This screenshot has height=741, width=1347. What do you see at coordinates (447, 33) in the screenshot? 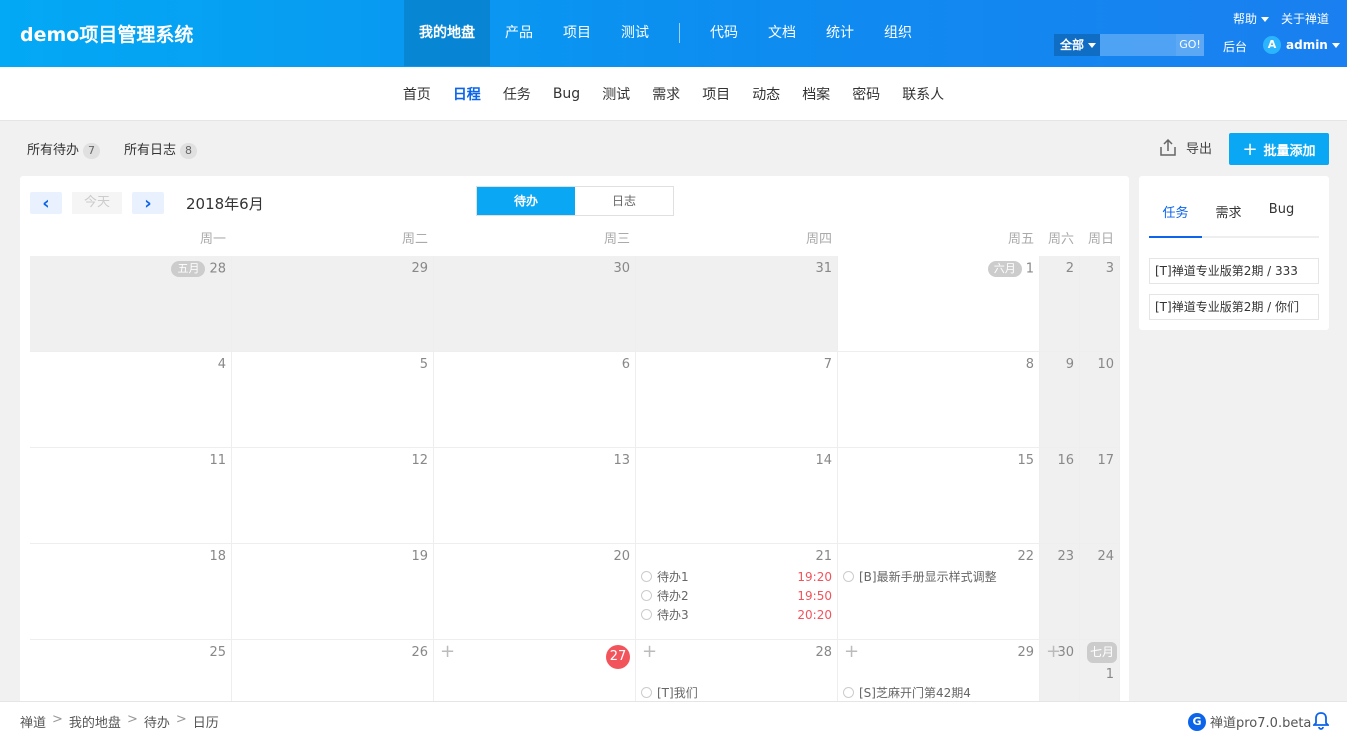
I see `nav-my: 我的地盘` at bounding box center [447, 33].